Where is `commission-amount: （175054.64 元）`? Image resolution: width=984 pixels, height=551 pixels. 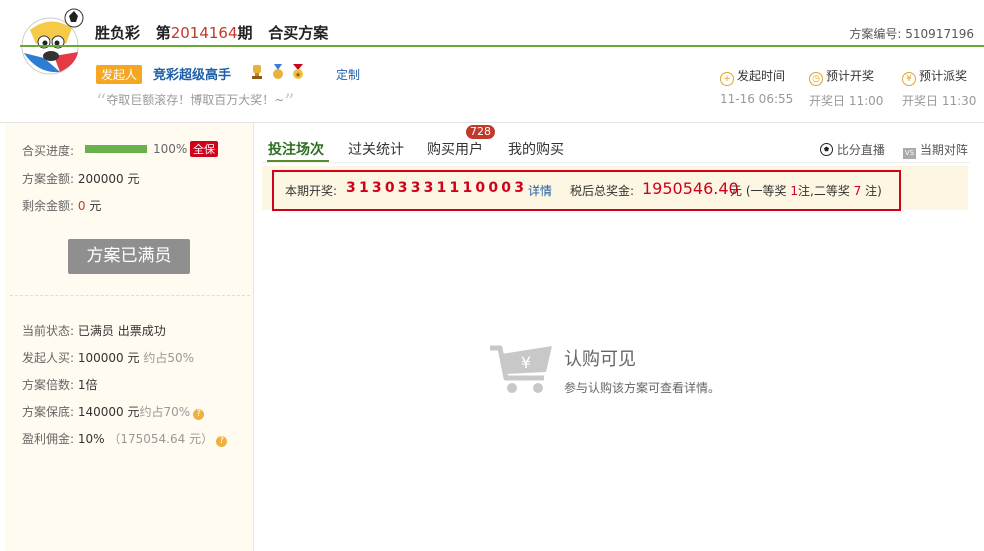
commission-amount: （175054.64 元） is located at coordinates (161, 439).